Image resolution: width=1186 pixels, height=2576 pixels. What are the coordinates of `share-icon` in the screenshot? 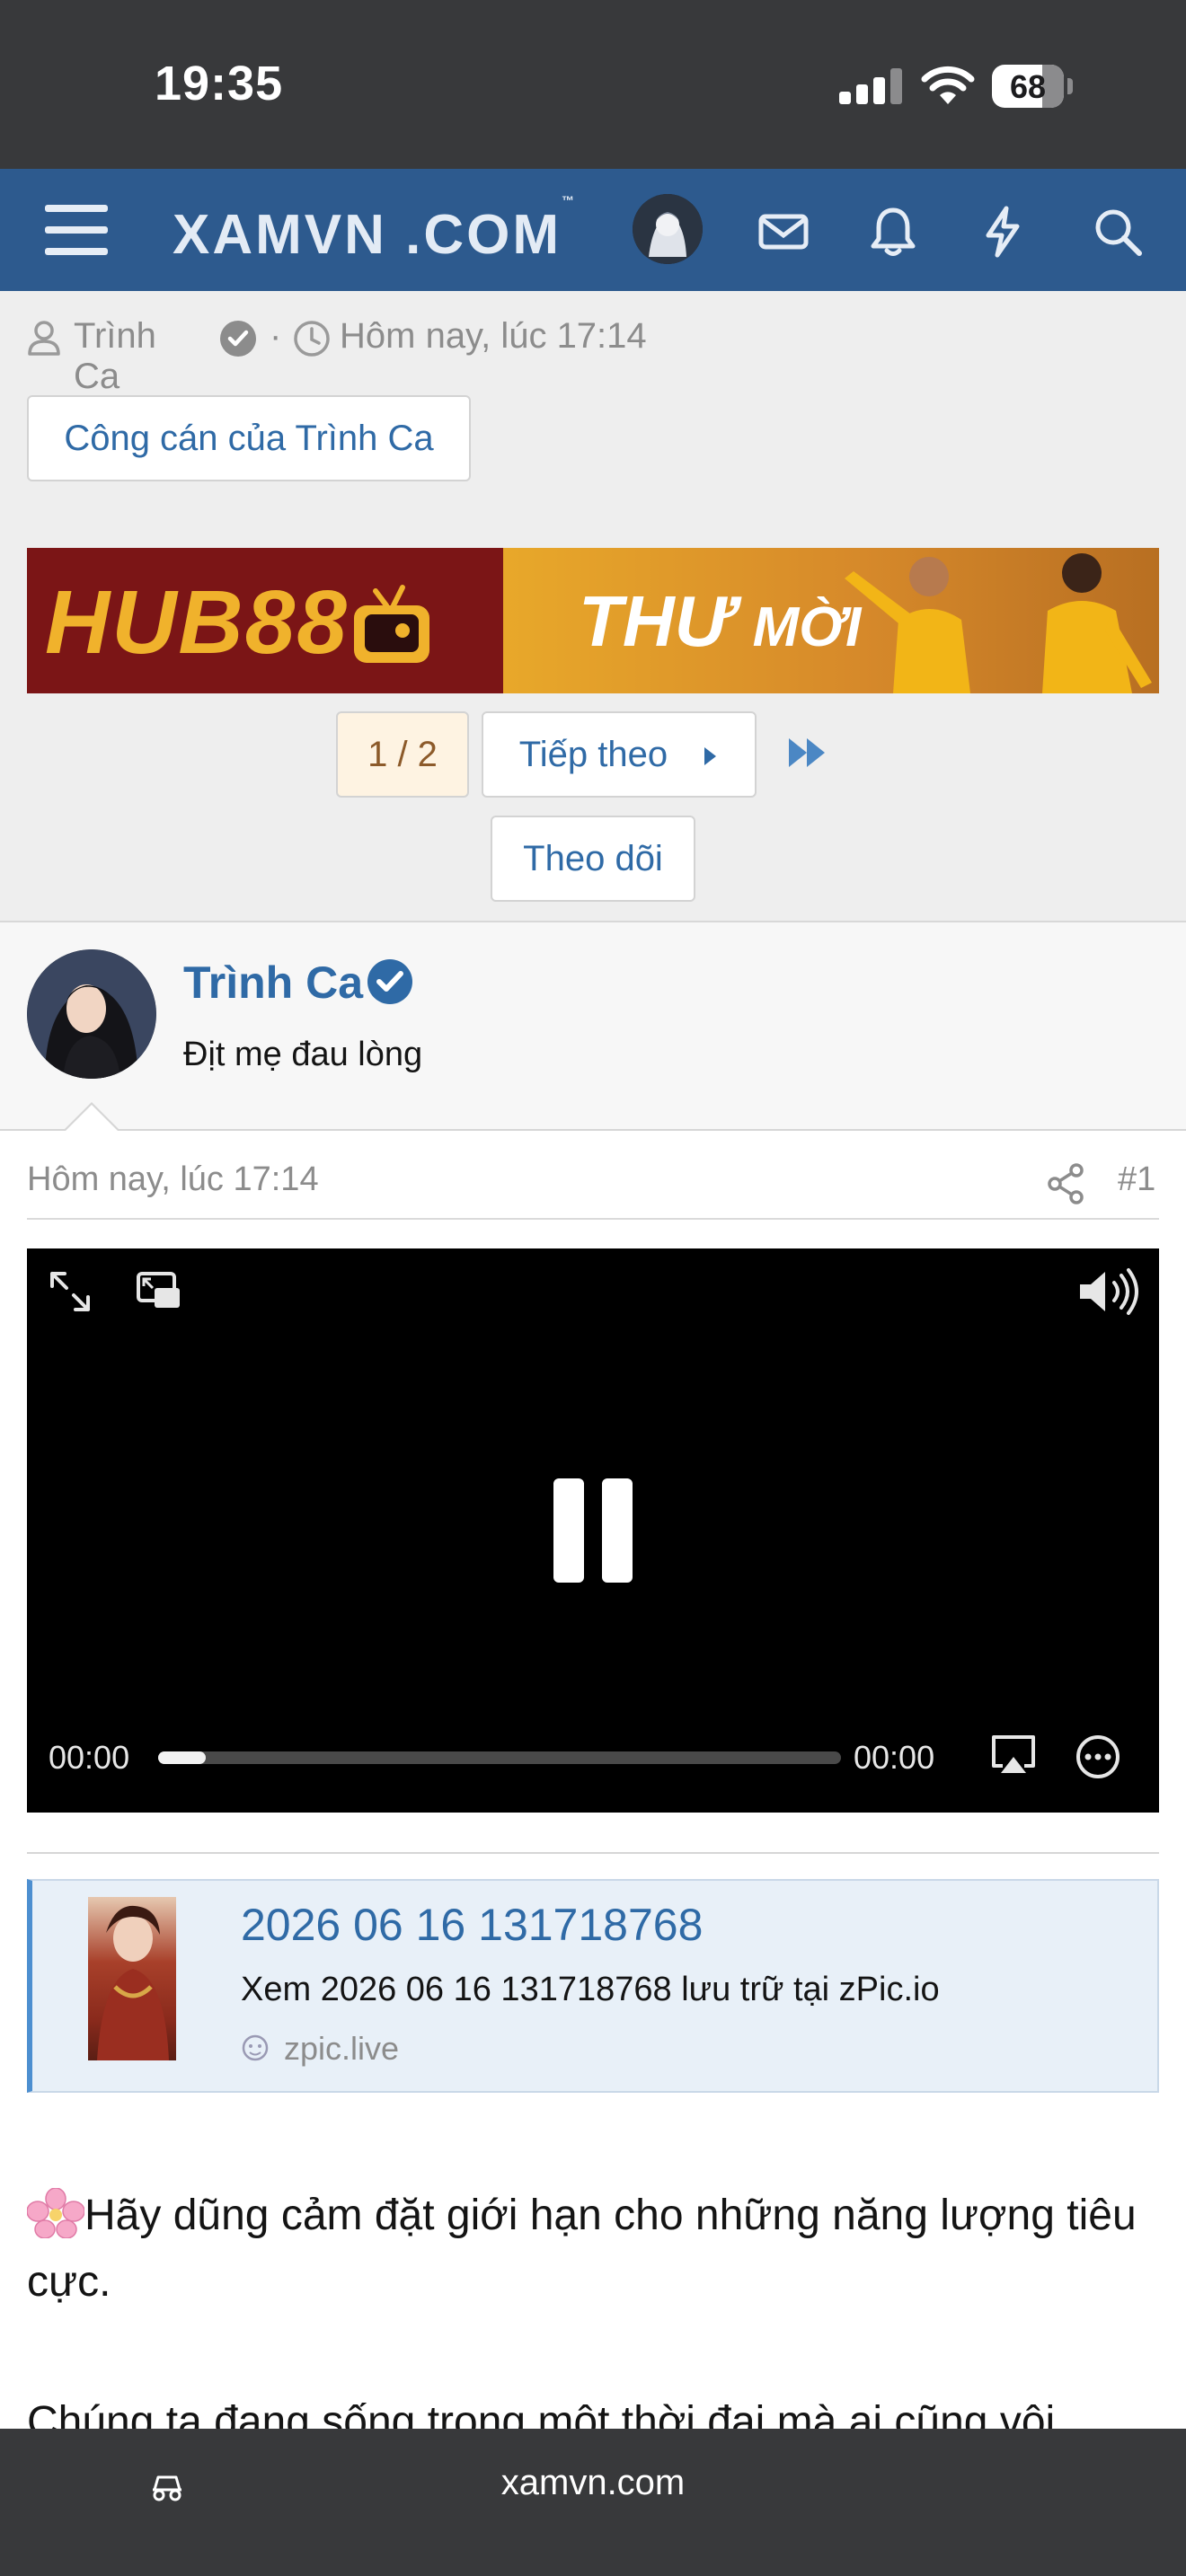 It's located at (1065, 1183).